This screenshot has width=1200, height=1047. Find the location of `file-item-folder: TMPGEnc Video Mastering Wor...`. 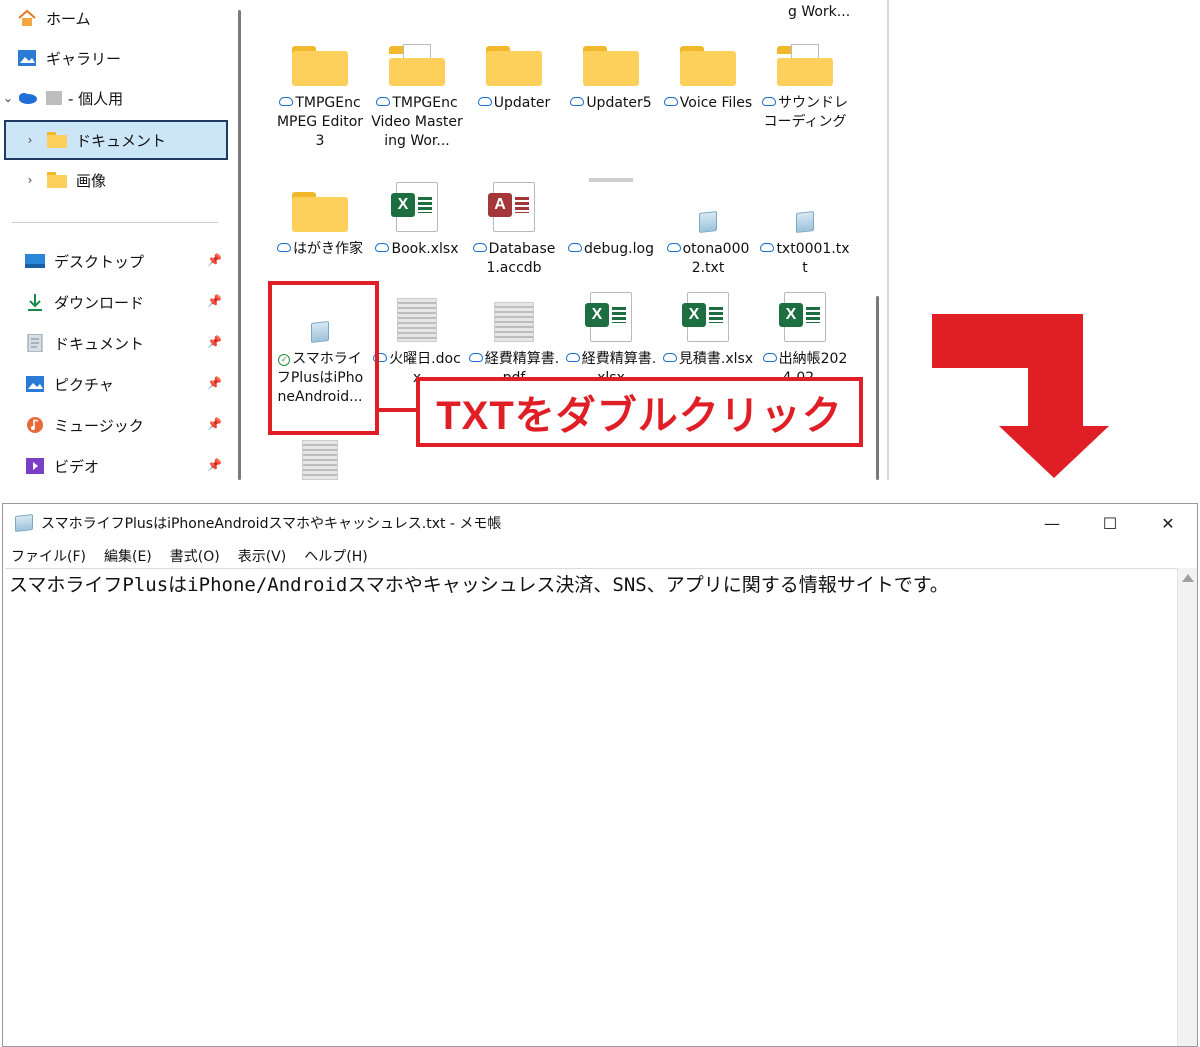

file-item-folder: TMPGEnc Video Mastering Wor... is located at coordinates (417, 88).